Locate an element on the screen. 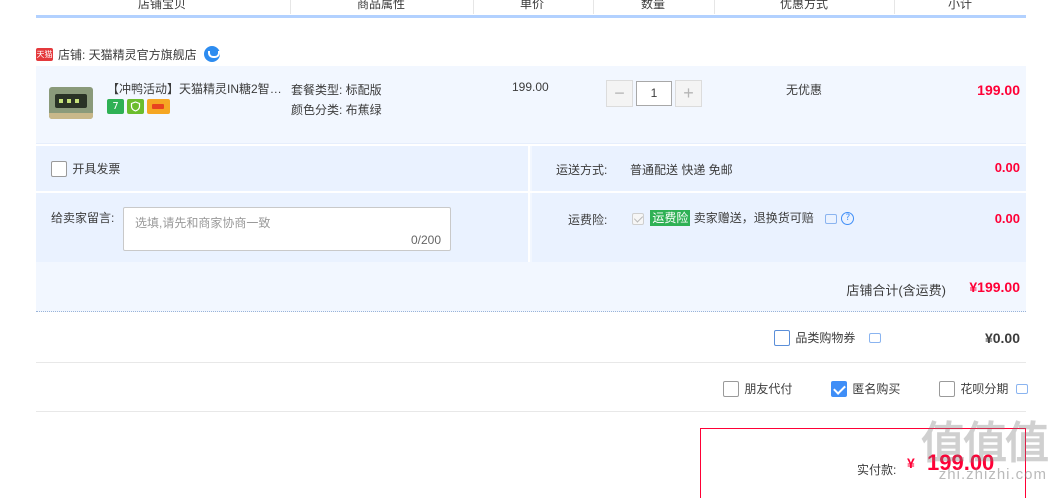 The width and height of the screenshot is (1053, 498). tmall-badge-icon: 天猫 is located at coordinates (44, 54).